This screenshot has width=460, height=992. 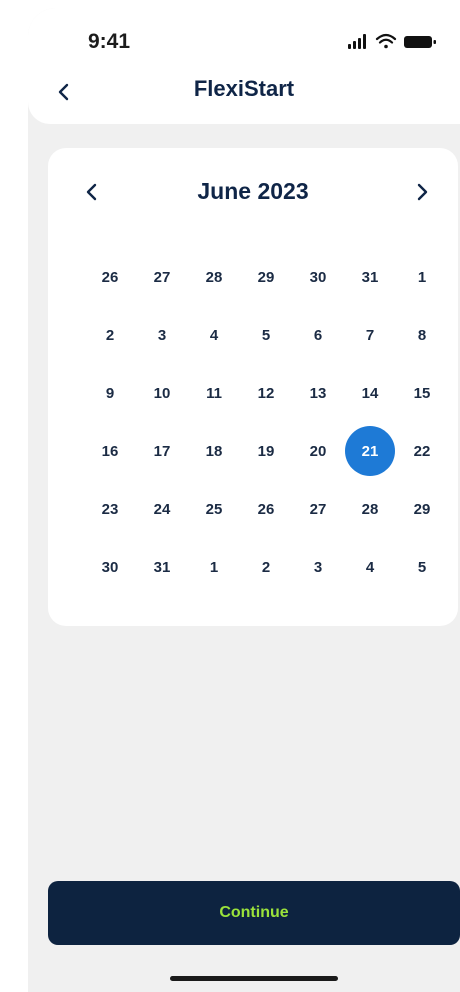 I want to click on calendar-day-label: 9, so click(x=110, y=393).